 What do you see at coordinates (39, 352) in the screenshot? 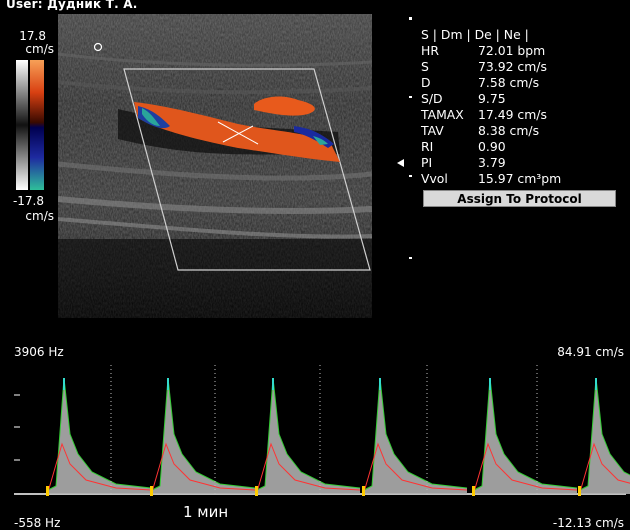
I see `prf-top-label: 3906 Hz` at bounding box center [39, 352].